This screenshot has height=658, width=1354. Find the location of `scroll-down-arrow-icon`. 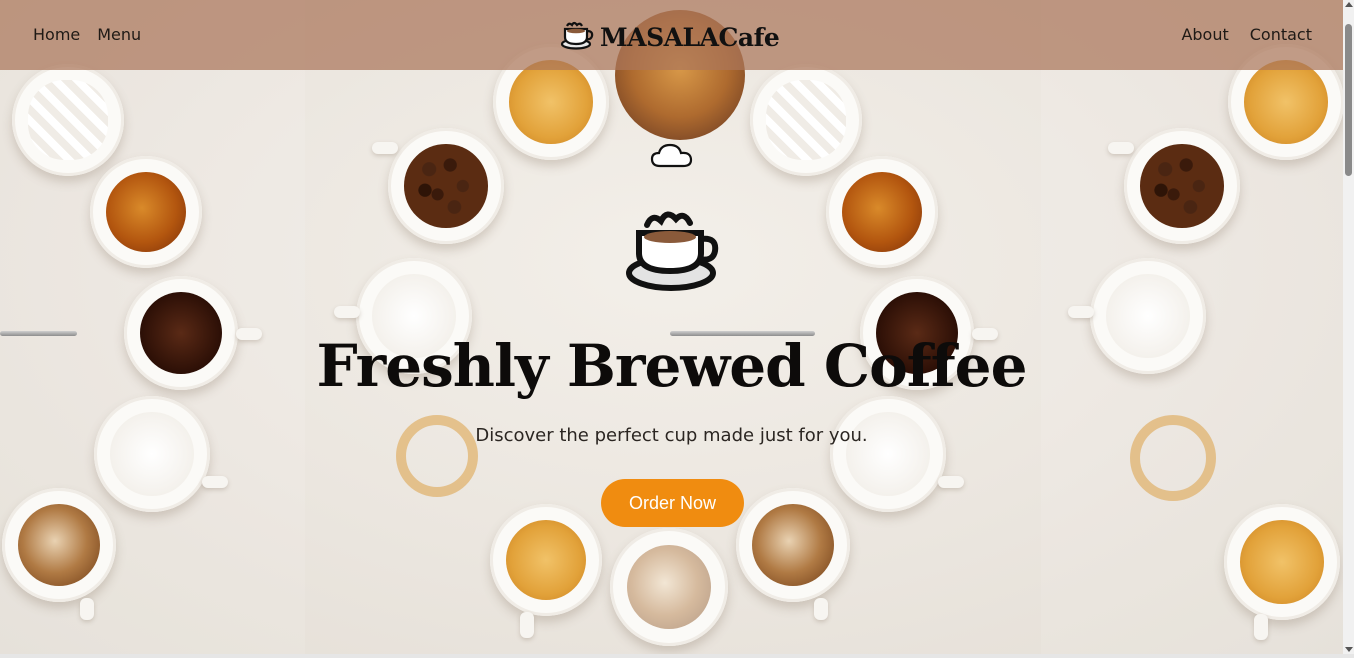

scroll-down-arrow-icon is located at coordinates (1349, 649).